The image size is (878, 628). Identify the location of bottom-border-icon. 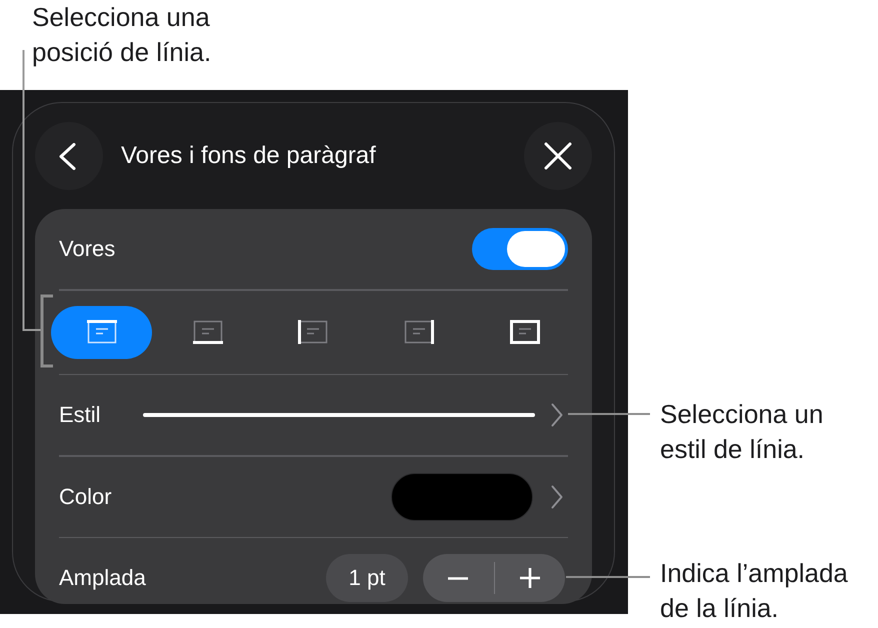
(207, 332).